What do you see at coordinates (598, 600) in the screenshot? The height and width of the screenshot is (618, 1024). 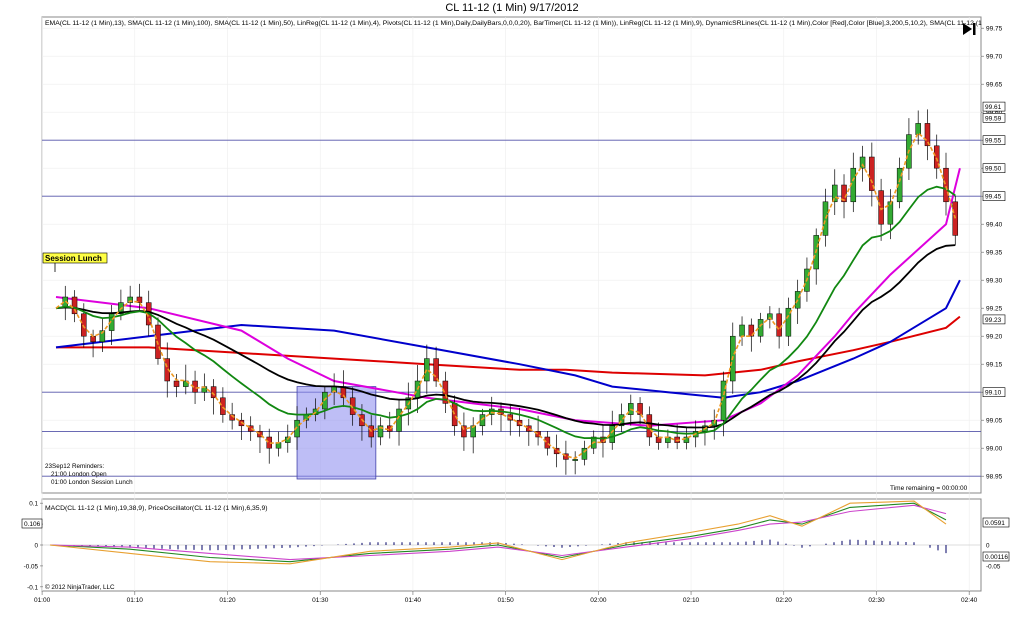 I see `x-tick-label: 02:00` at bounding box center [598, 600].